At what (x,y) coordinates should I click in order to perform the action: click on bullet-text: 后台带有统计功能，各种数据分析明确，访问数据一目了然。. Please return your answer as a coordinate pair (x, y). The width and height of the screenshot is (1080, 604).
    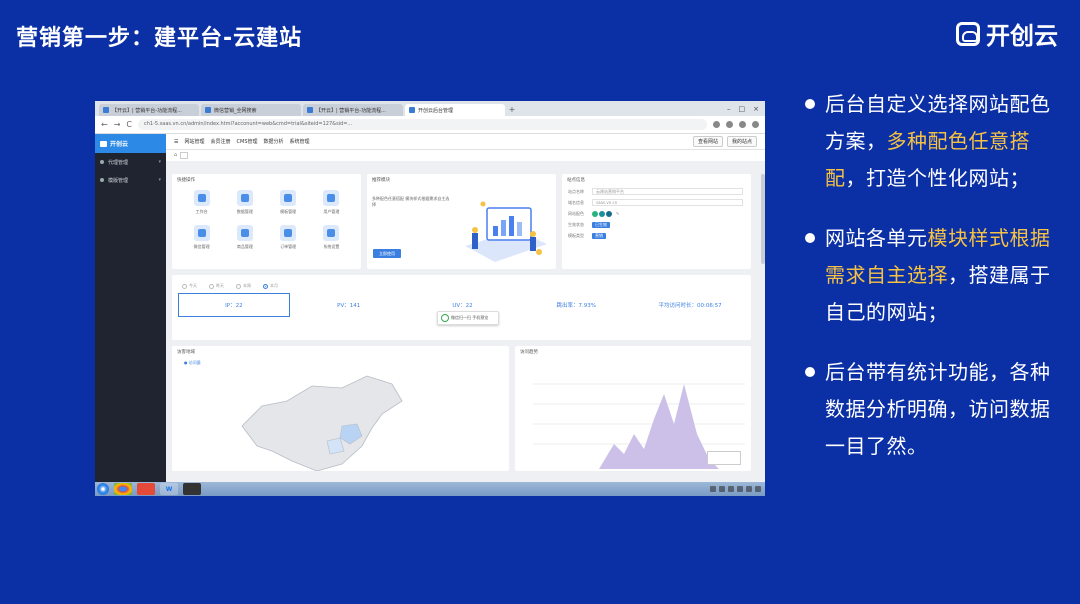
    Looking at the image, I should click on (938, 409).